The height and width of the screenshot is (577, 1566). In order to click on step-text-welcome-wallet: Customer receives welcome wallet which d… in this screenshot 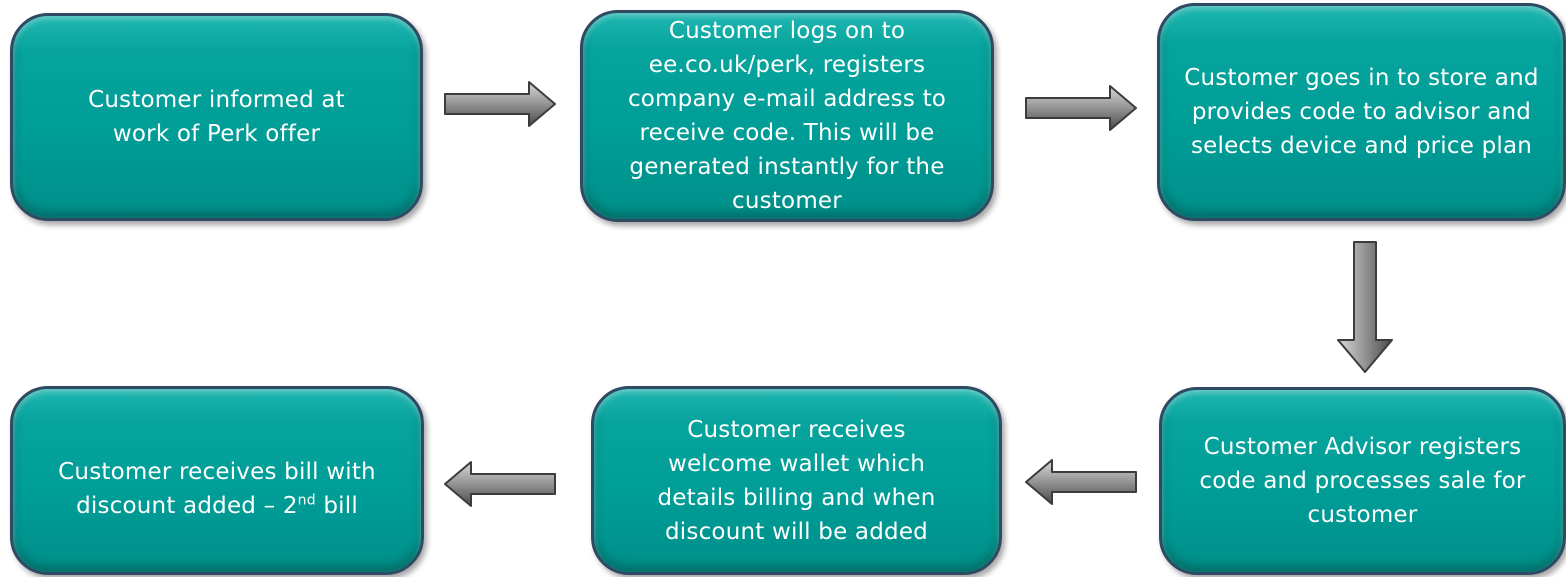, I will do `click(796, 480)`.